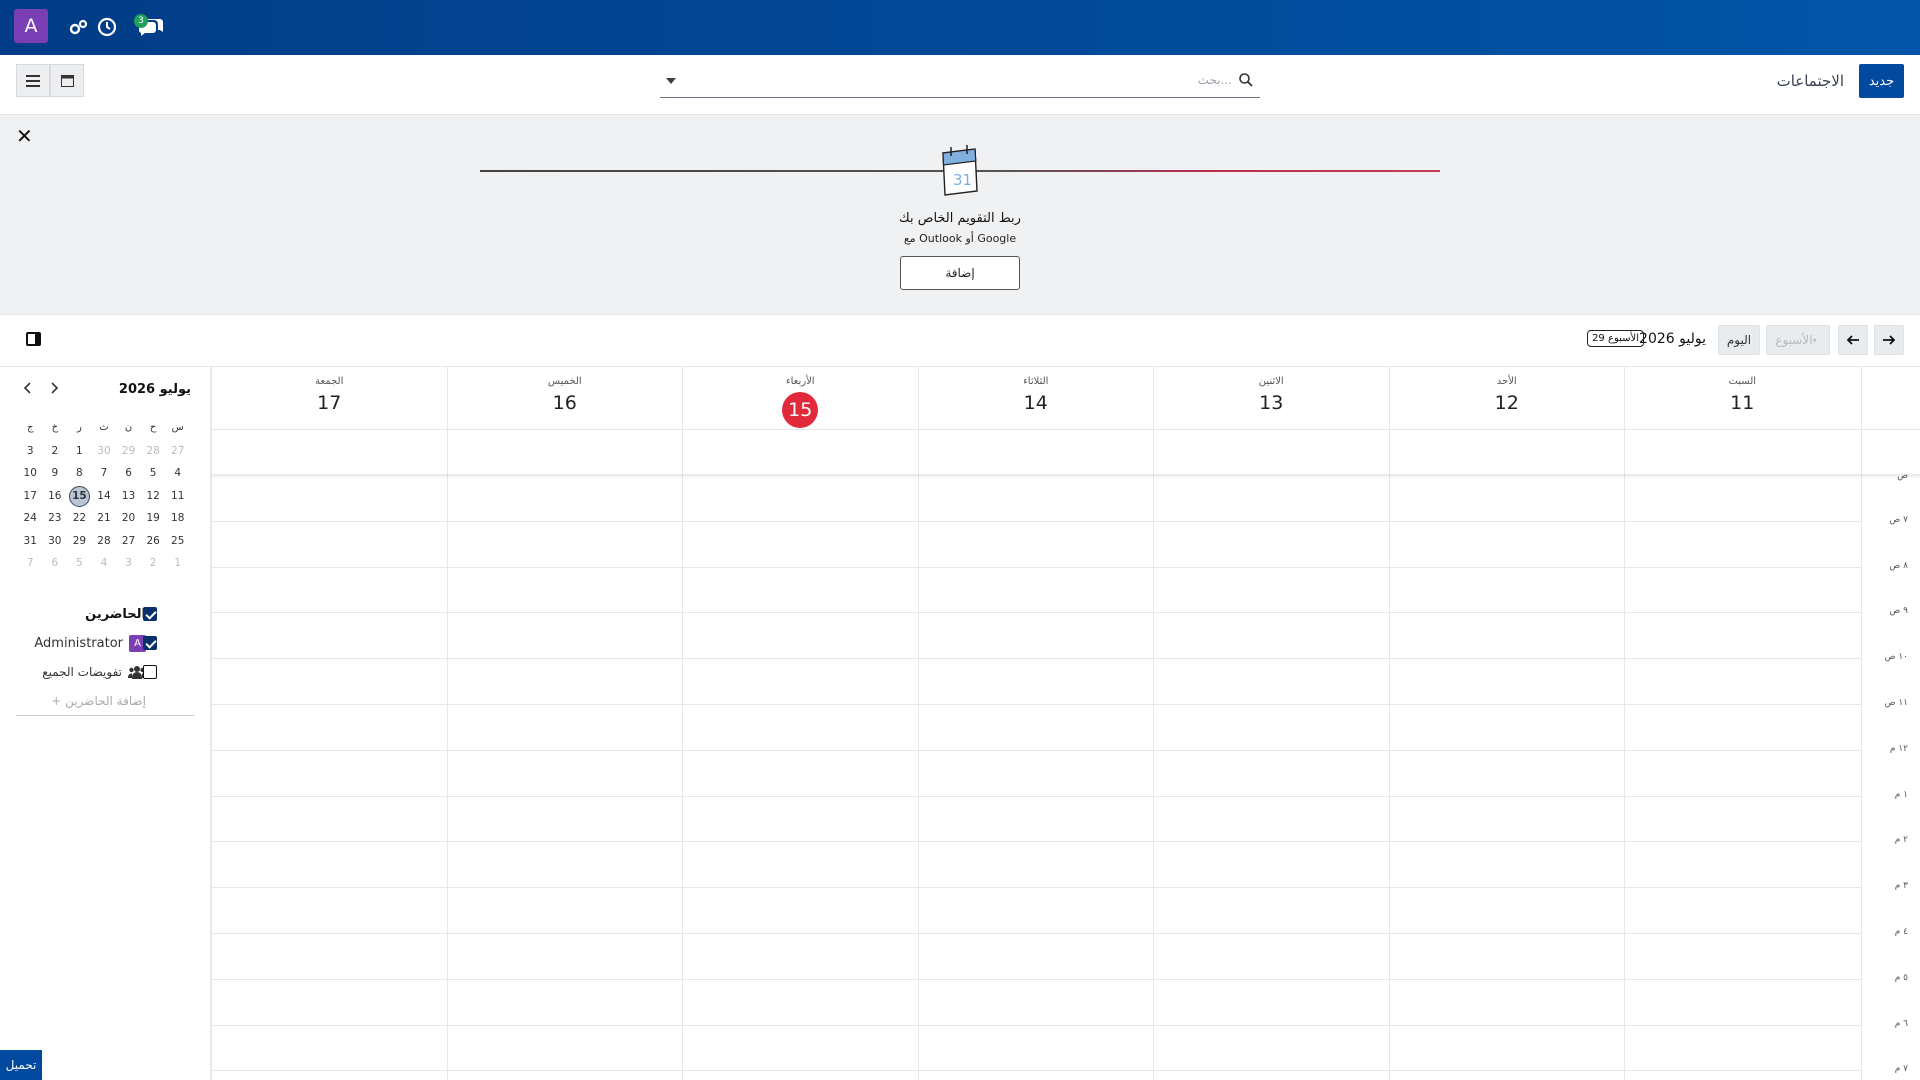 The width and height of the screenshot is (1920, 1080). I want to click on mini-calendar-day: 31, so click(30, 541).